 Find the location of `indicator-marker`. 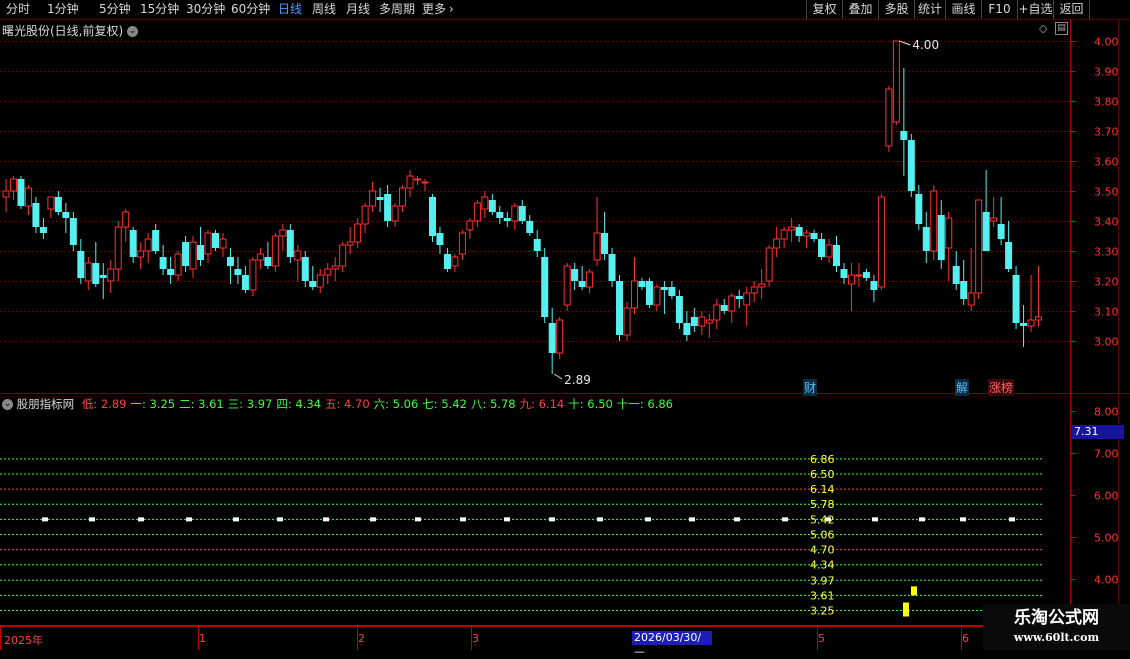

indicator-marker is located at coordinates (906, 609).